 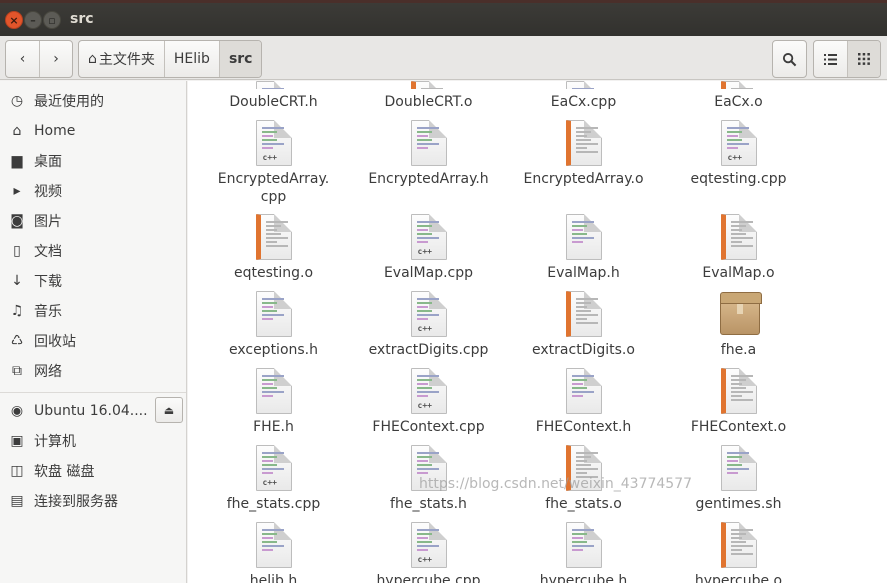 I want to click on file-name: EncryptedArray.o, so click(x=583, y=179).